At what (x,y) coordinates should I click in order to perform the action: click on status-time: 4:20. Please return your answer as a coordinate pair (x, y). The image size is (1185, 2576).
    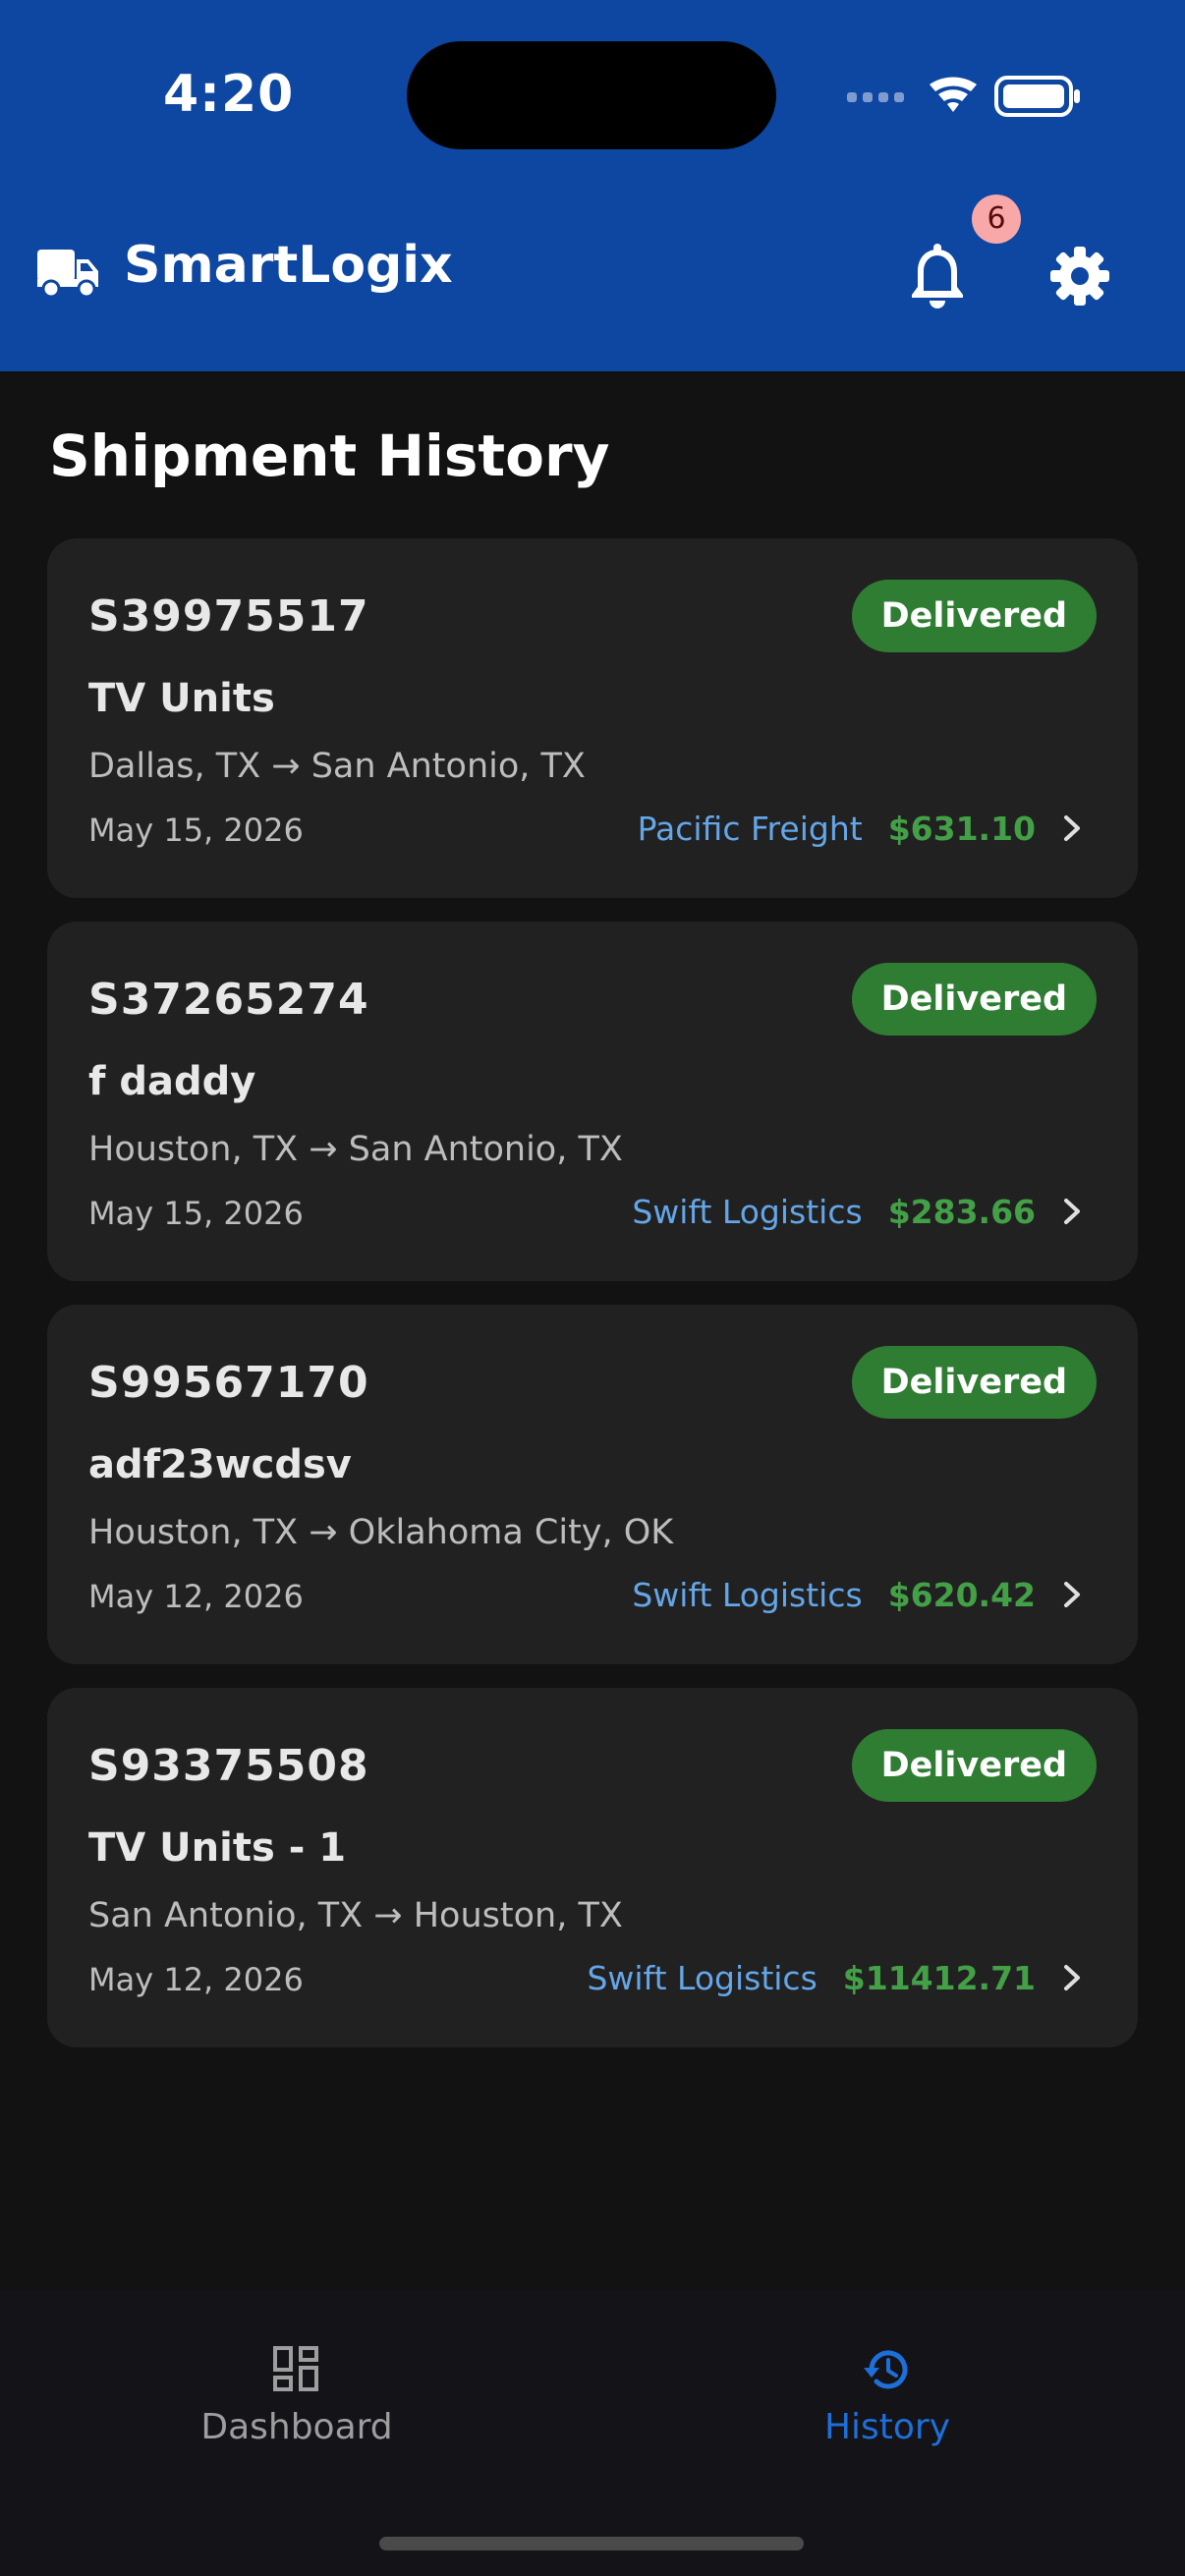
    Looking at the image, I should click on (229, 94).